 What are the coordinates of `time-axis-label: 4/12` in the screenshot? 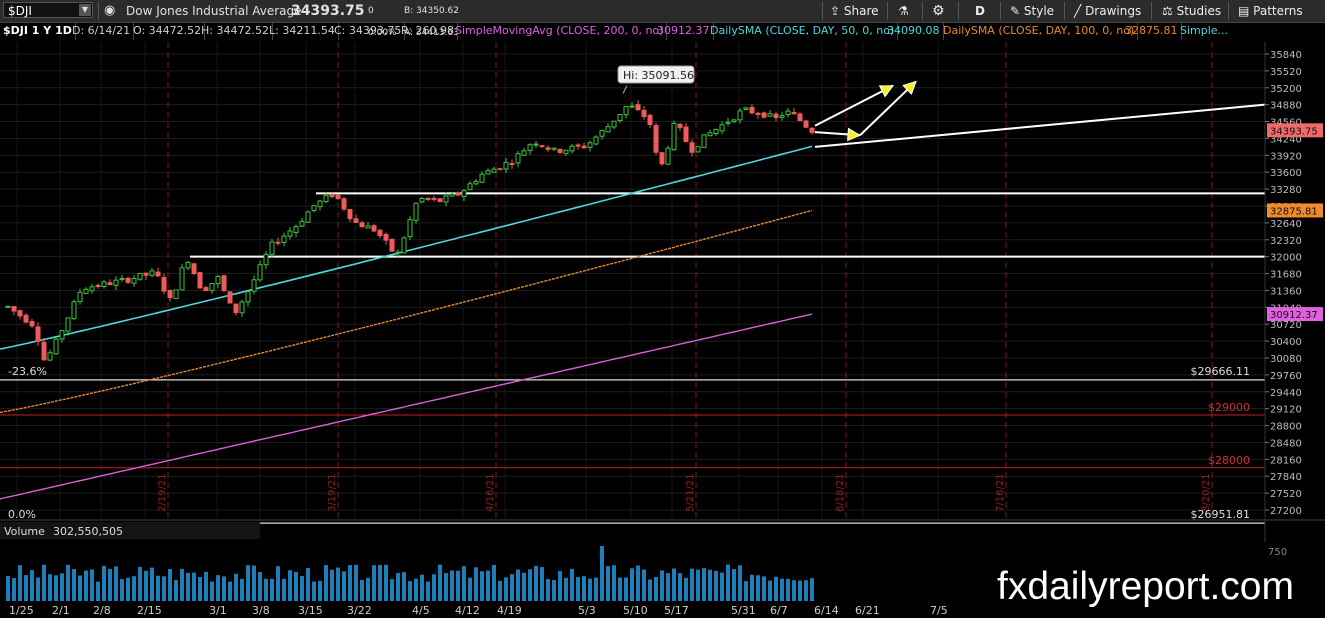 It's located at (467, 610).